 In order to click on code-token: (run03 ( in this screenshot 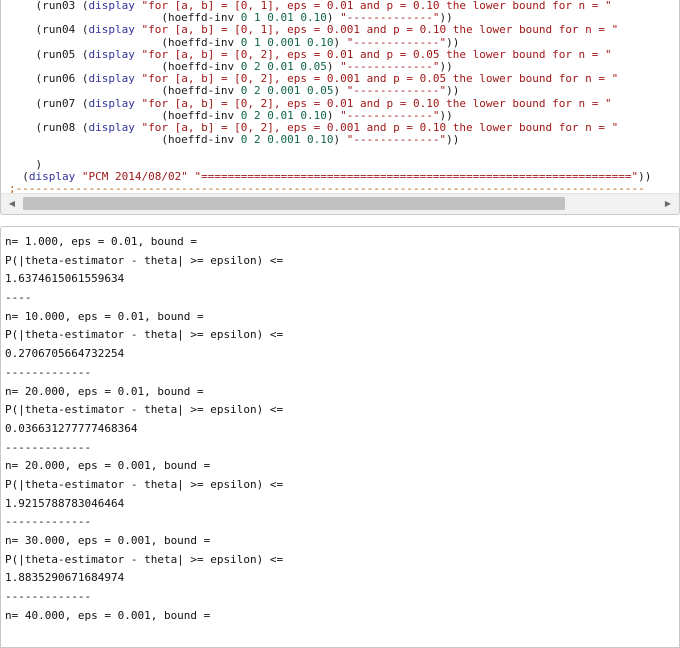, I will do `click(49, 6)`.